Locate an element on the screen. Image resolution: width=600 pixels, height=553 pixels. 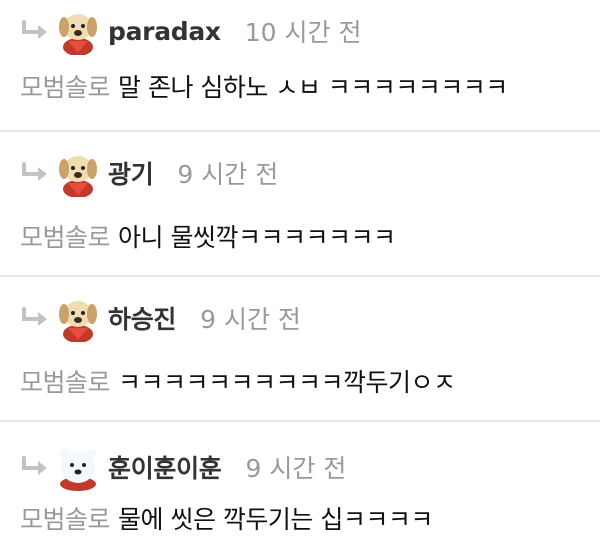
comment-header: 훈이훈이훈 9 시간 전 is located at coordinates (183, 467).